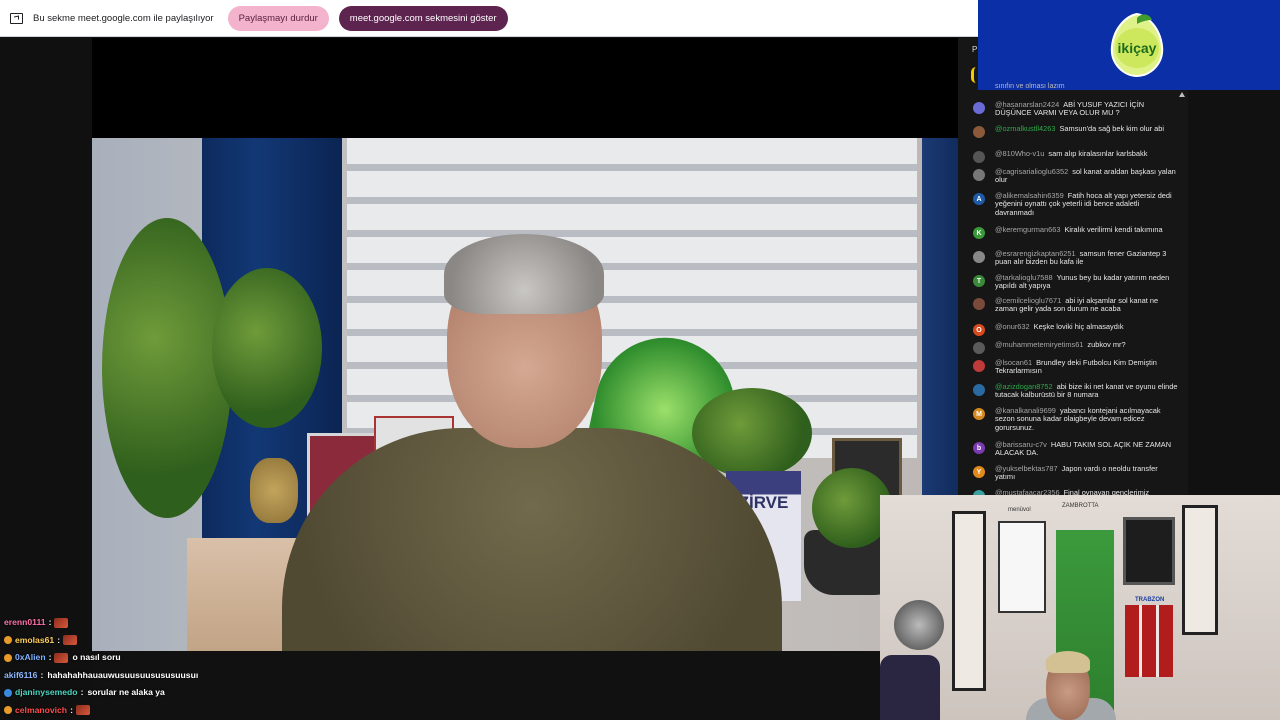  What do you see at coordinates (442, 641) in the screenshot?
I see `overlay-chat-line: emolas61 :` at bounding box center [442, 641].